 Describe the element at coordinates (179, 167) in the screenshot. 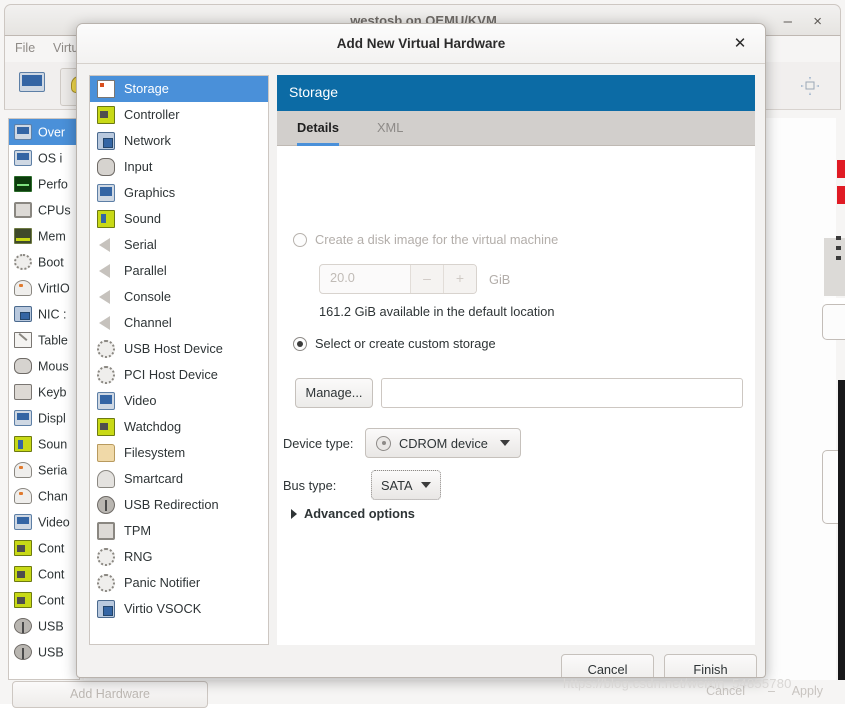

I see `hardware-type-item-input: Input` at that location.